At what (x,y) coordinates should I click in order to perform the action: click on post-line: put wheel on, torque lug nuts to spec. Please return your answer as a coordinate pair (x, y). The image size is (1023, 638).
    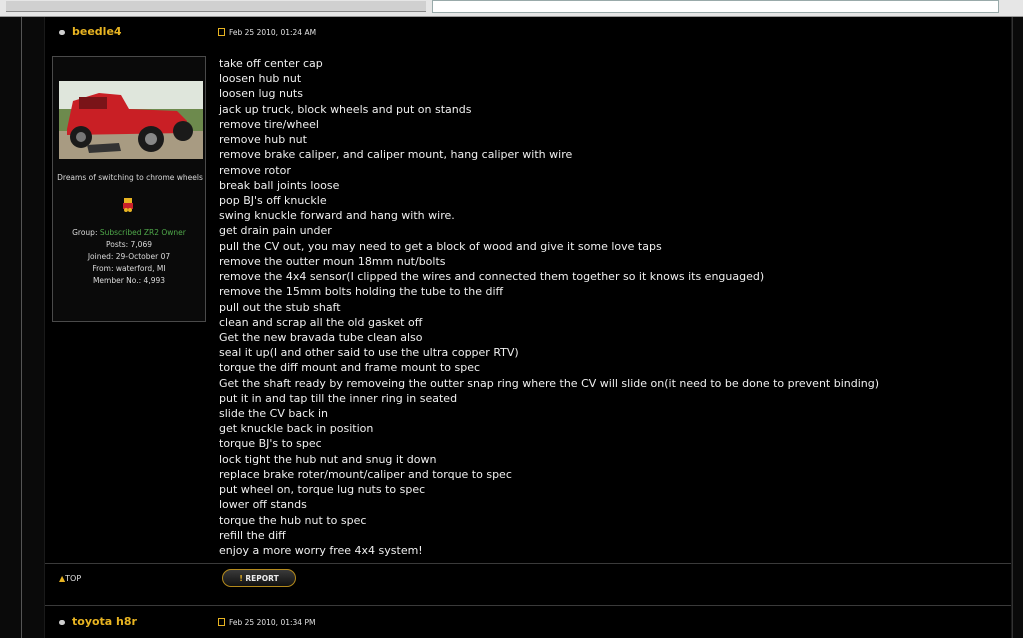
    Looking at the image, I should click on (322, 490).